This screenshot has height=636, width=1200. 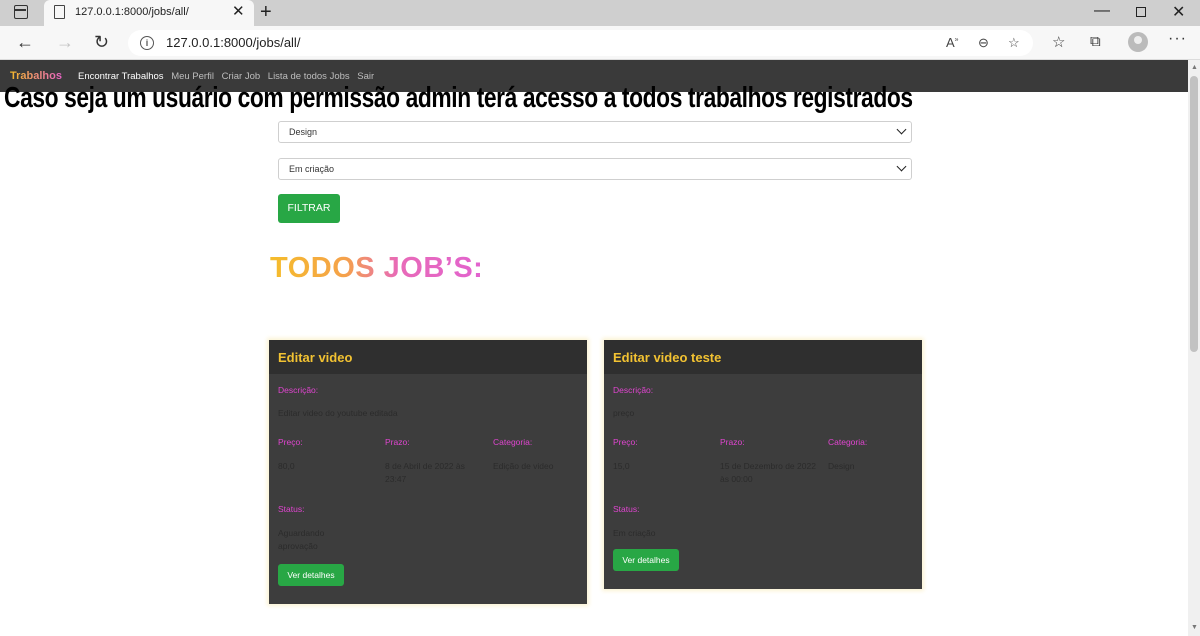 I want to click on nav-link-find-jobs: Encontrar Trabalhos, so click(x=121, y=76).